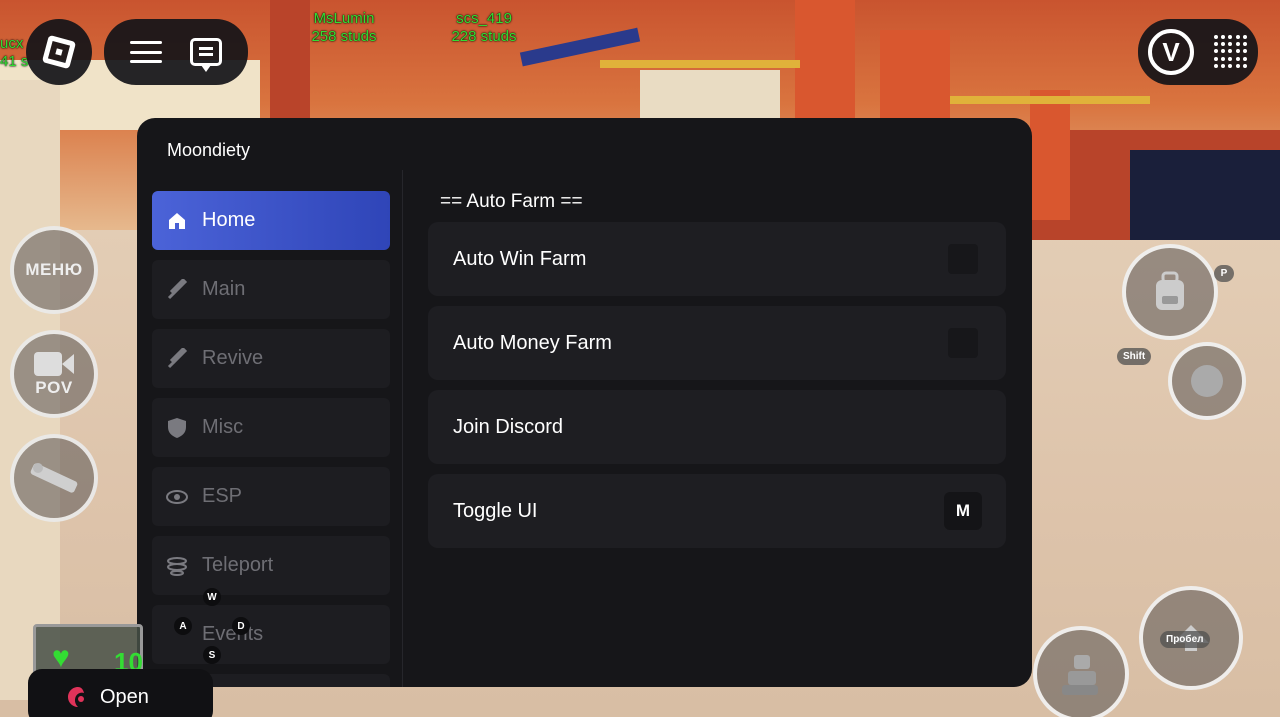 The height and width of the screenshot is (717, 1280). Describe the element at coordinates (124, 696) in the screenshot. I see `open-button-label: Open` at that location.